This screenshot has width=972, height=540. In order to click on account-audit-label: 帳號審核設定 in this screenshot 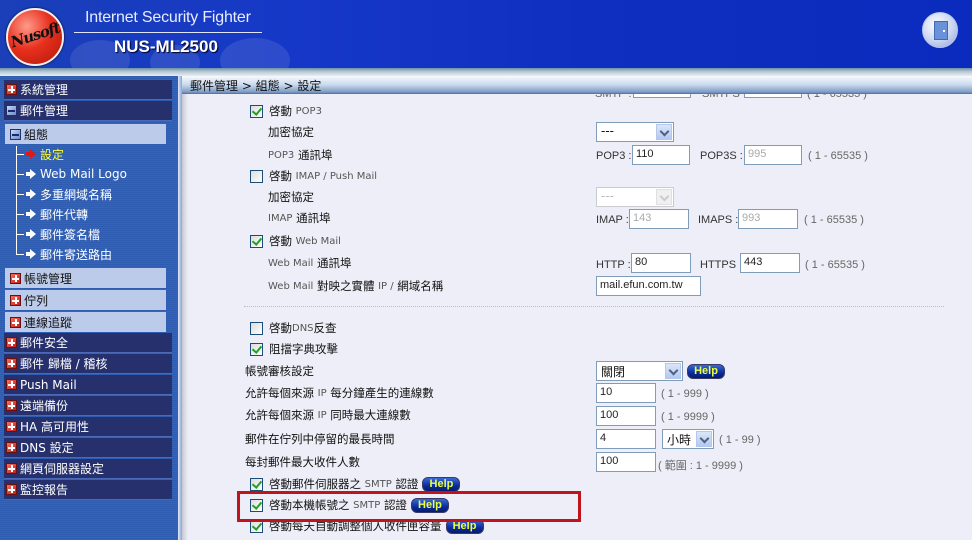, I will do `click(279, 371)`.